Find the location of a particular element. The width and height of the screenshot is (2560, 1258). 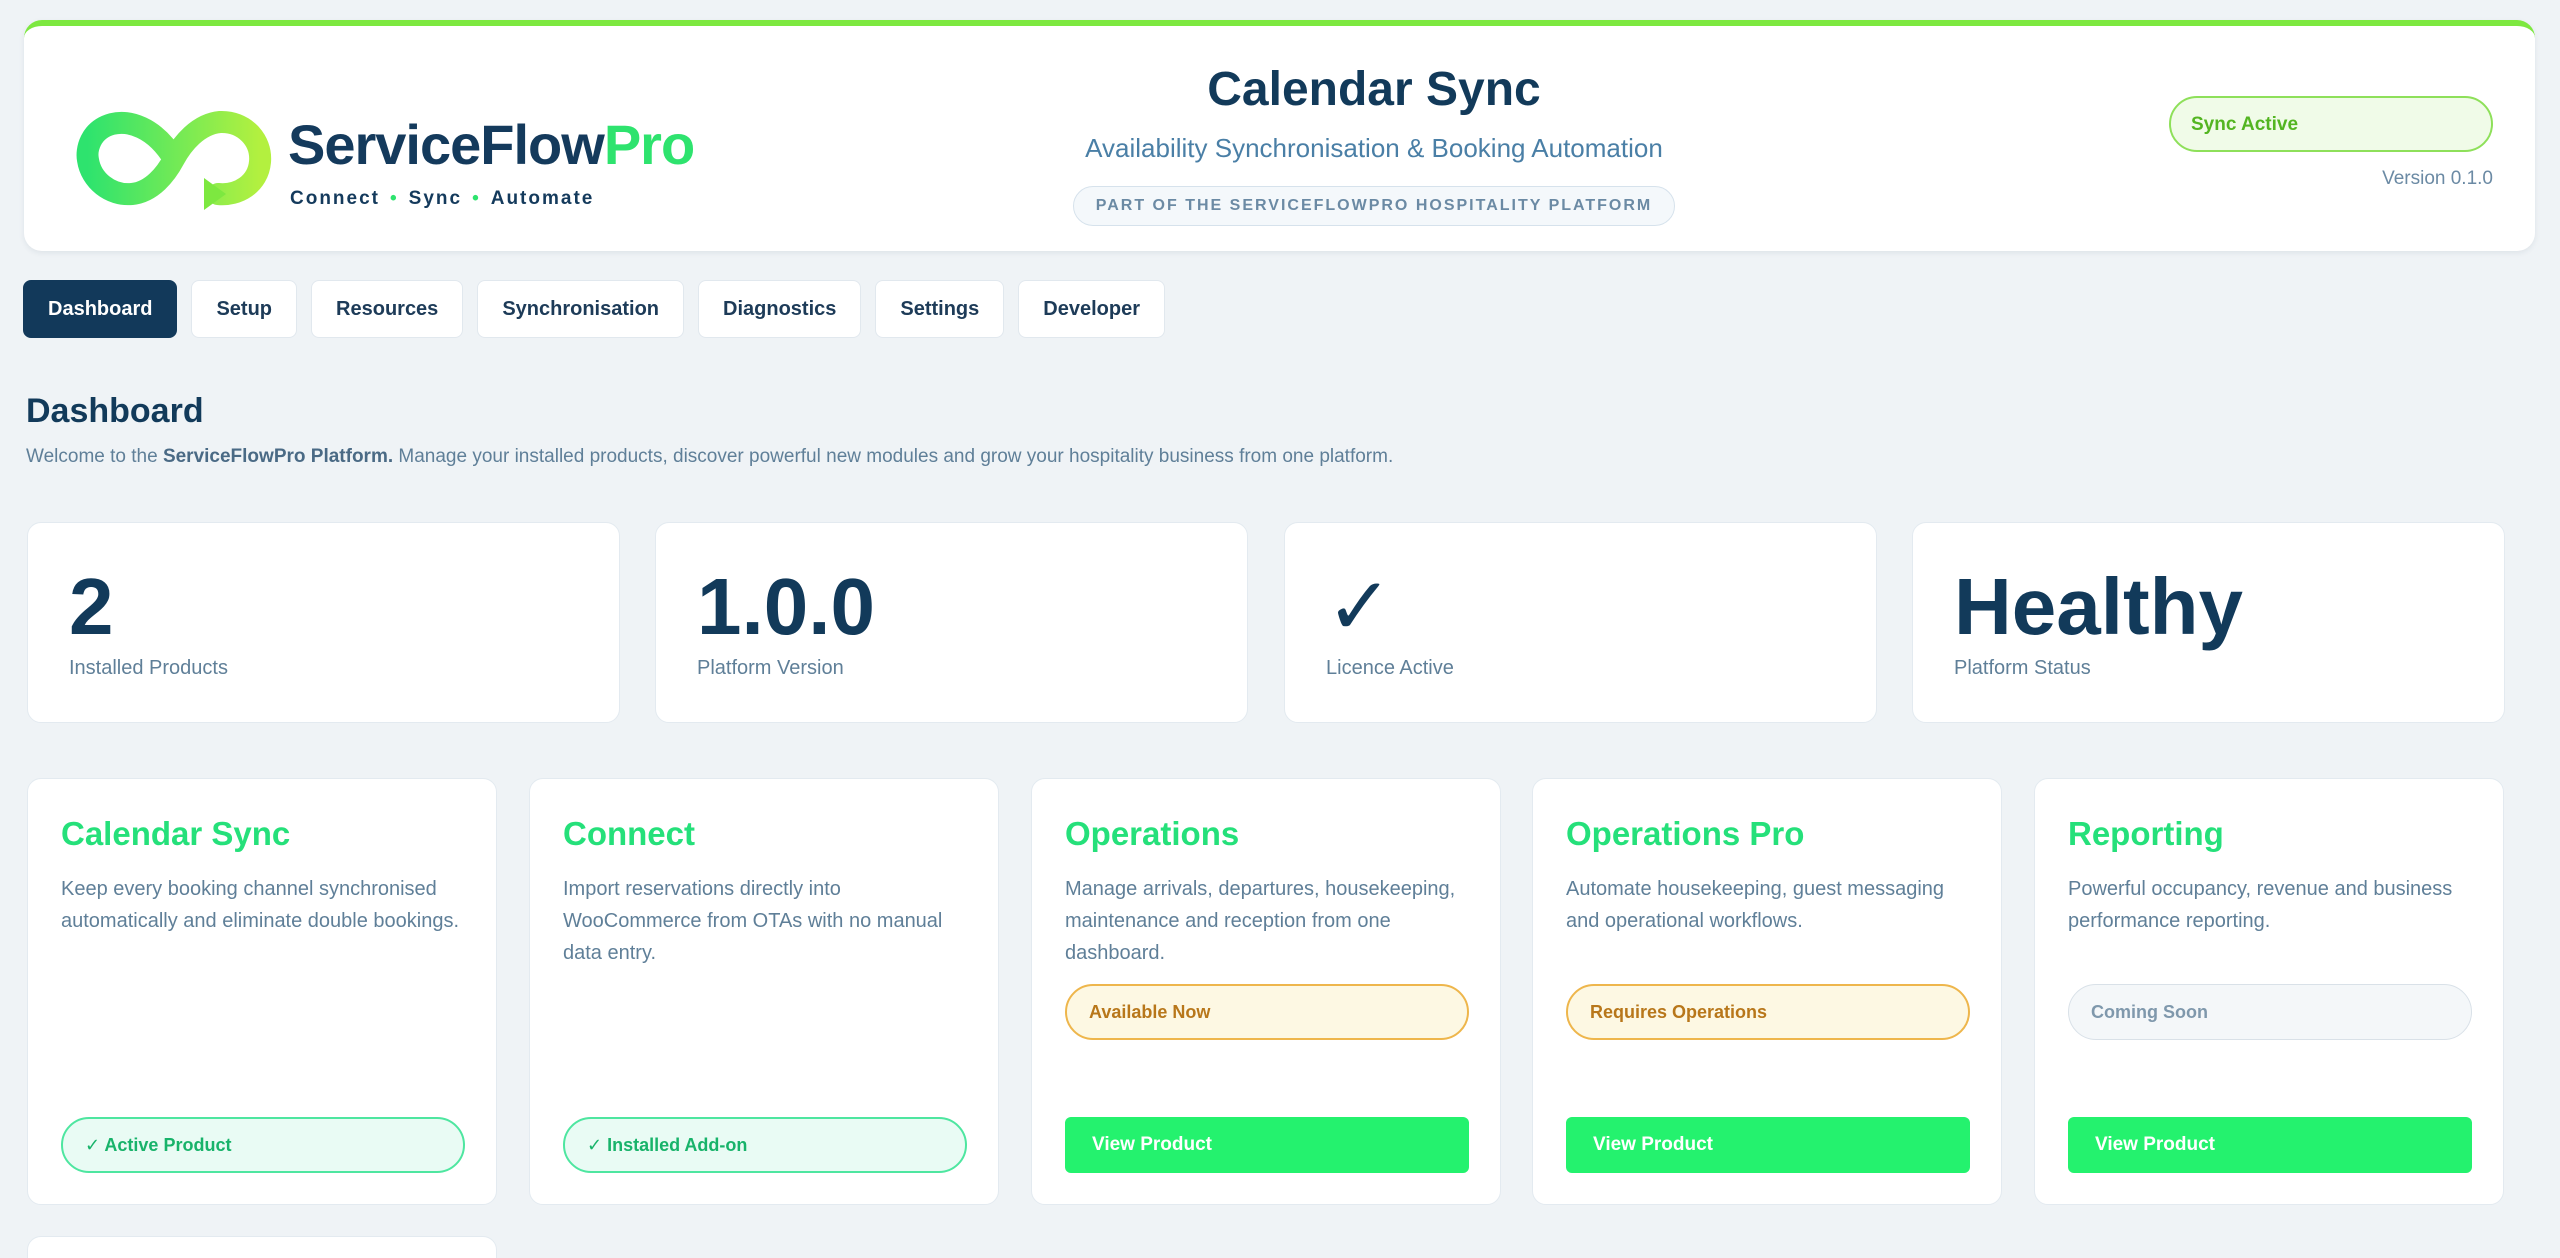

product-title: Connect is located at coordinates (629, 833).